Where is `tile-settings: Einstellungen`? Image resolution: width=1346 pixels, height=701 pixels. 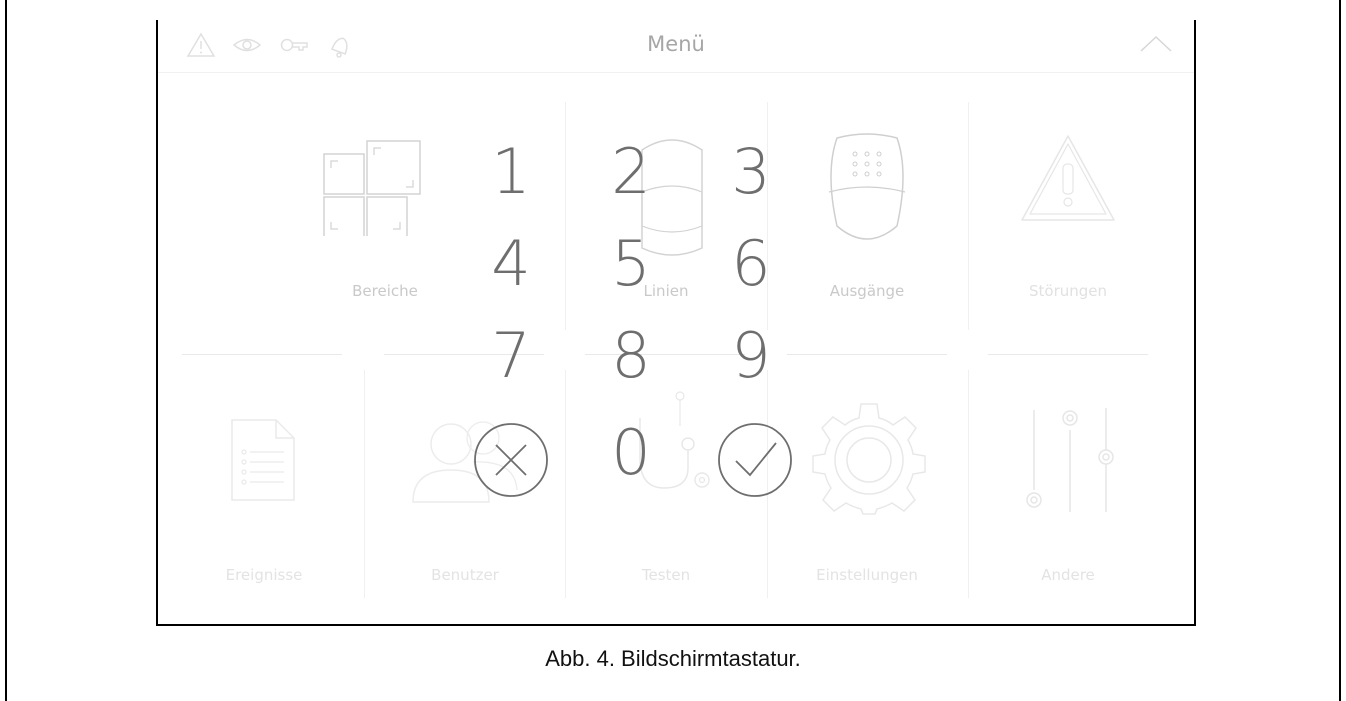 tile-settings: Einstellungen is located at coordinates (867, 482).